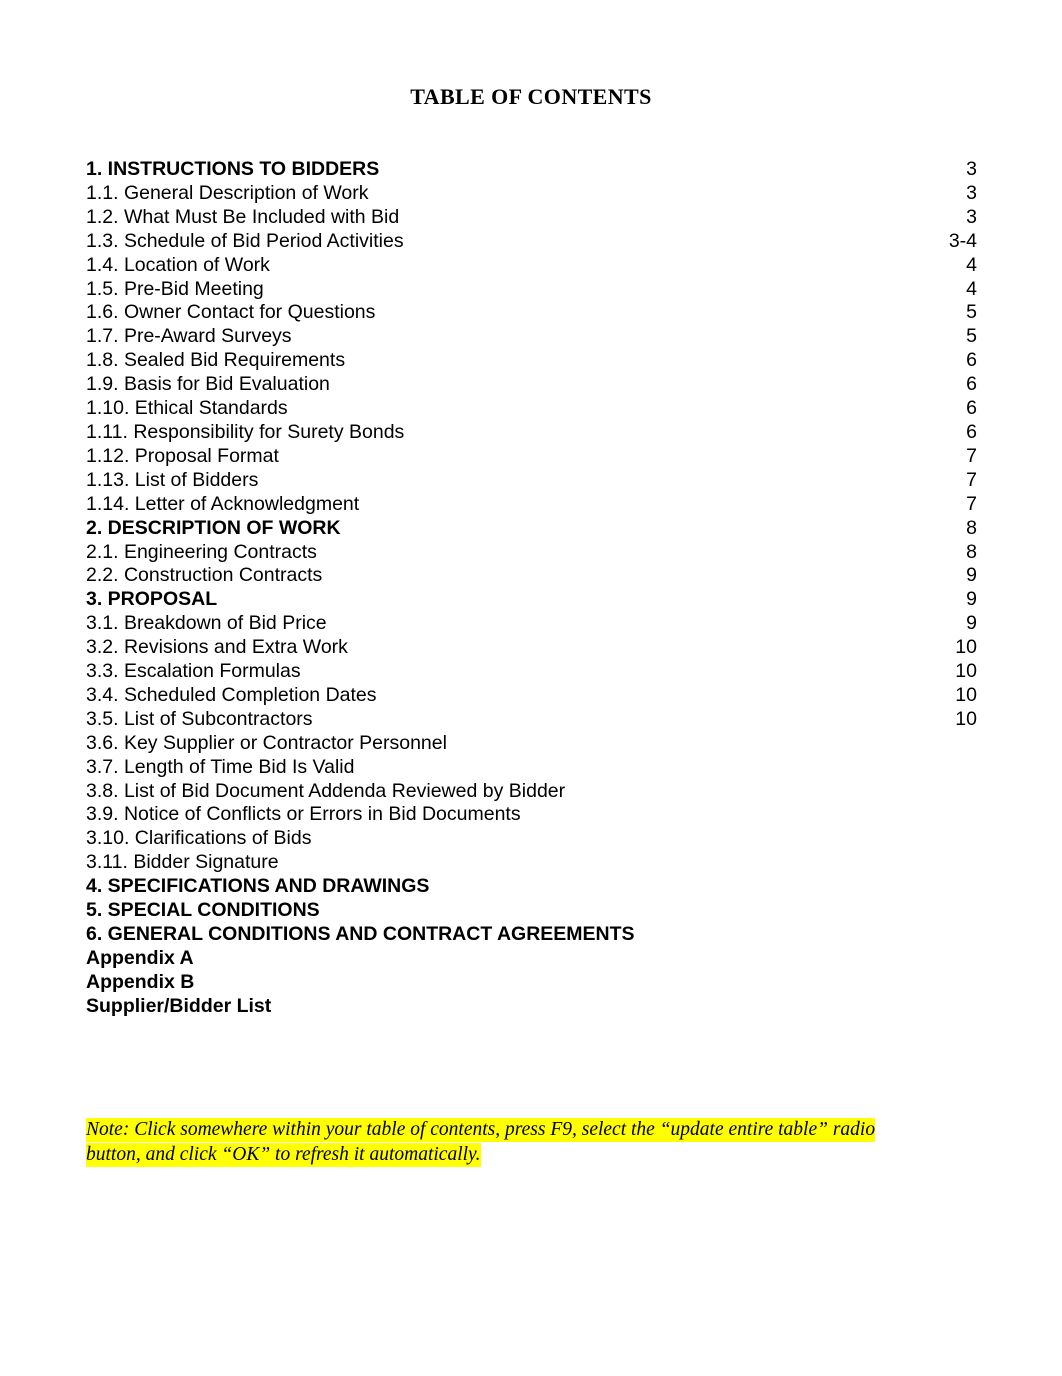 The image size is (1062, 1376). I want to click on toc-entry-label: 3.3. Escalation Formulas, so click(193, 671).